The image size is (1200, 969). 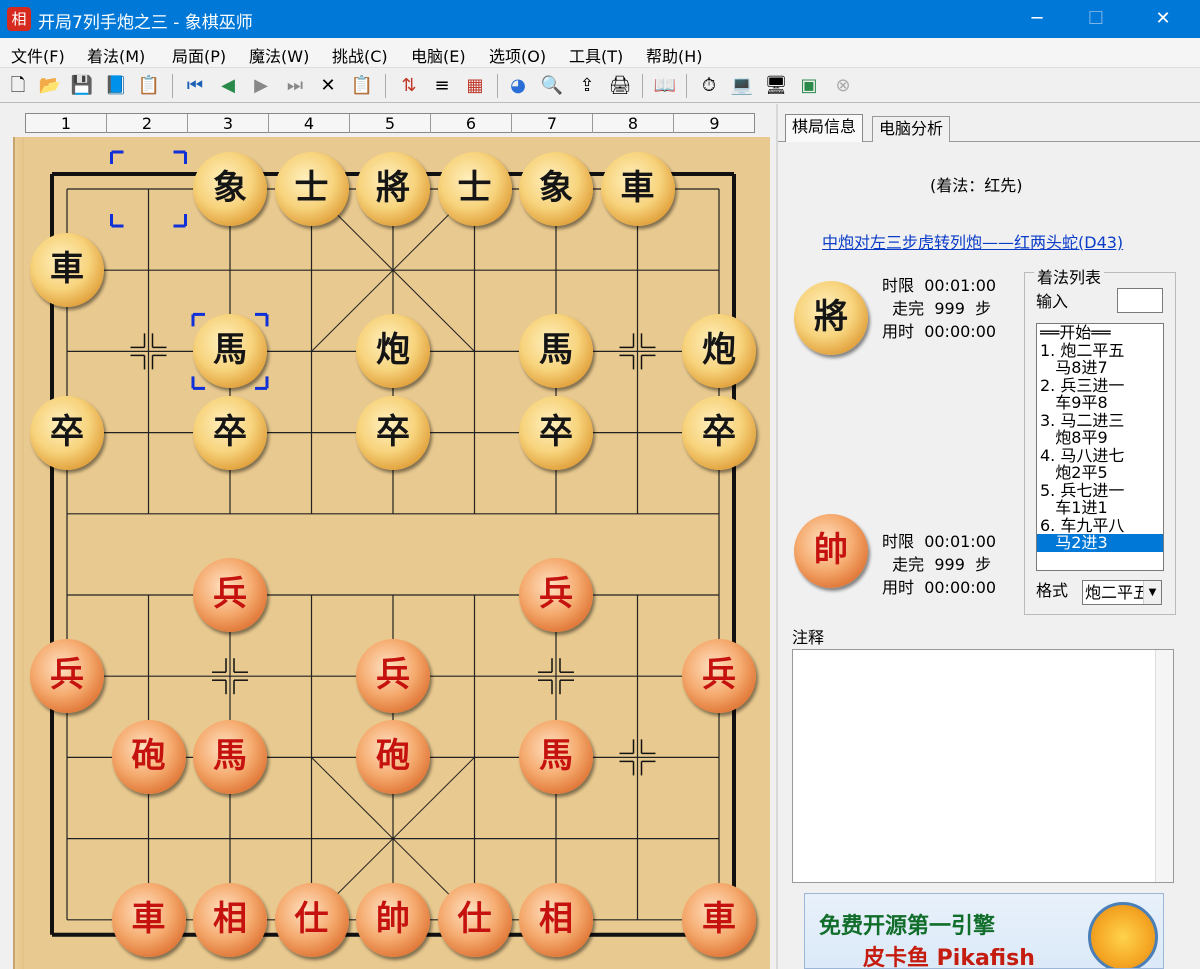 What do you see at coordinates (195, 86) in the screenshot?
I see `first-move-icon: ⏮` at bounding box center [195, 86].